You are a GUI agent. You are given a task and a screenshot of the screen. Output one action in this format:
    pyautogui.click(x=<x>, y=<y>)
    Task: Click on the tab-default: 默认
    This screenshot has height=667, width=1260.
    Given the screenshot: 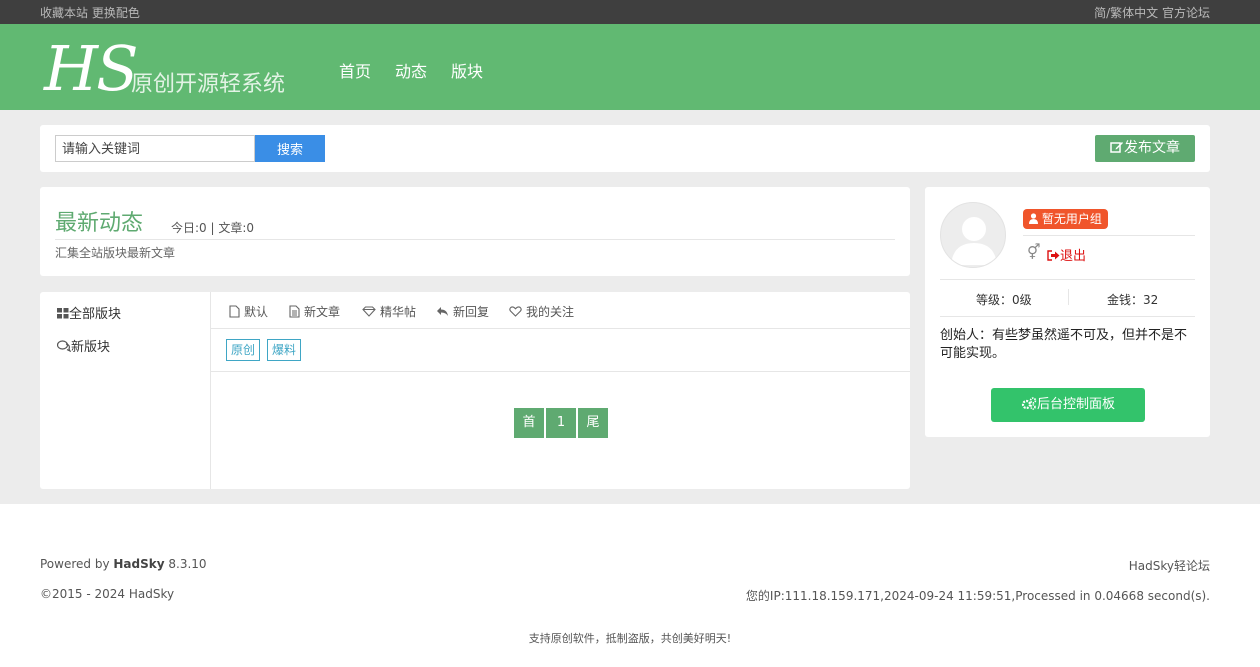 What is the action you would take?
    pyautogui.click(x=248, y=311)
    